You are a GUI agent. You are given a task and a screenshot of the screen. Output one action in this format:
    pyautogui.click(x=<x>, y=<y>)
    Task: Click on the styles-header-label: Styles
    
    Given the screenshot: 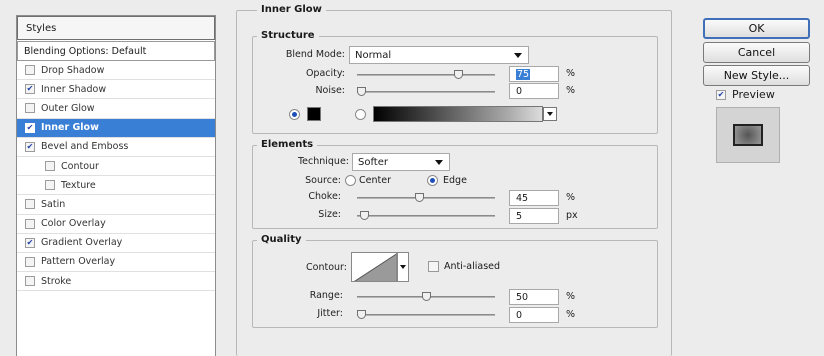 What is the action you would take?
    pyautogui.click(x=41, y=28)
    